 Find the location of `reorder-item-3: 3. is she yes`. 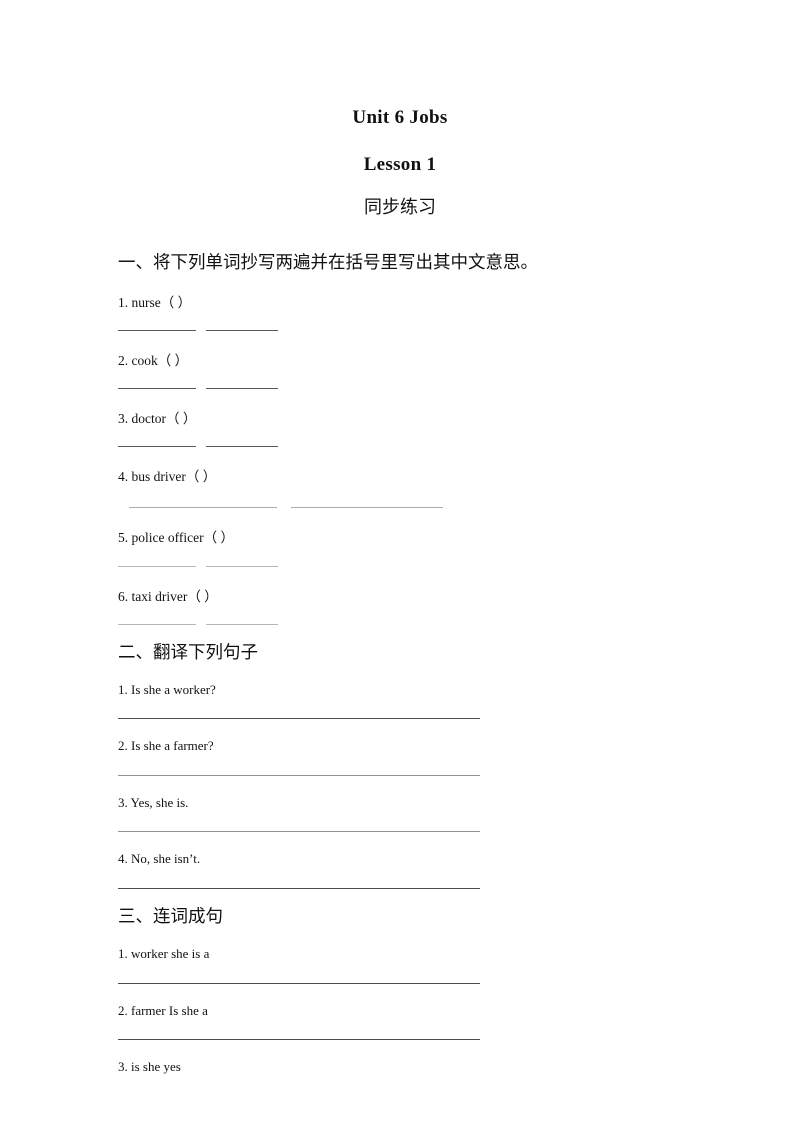

reorder-item-3: 3. is she yes is located at coordinates (149, 1067).